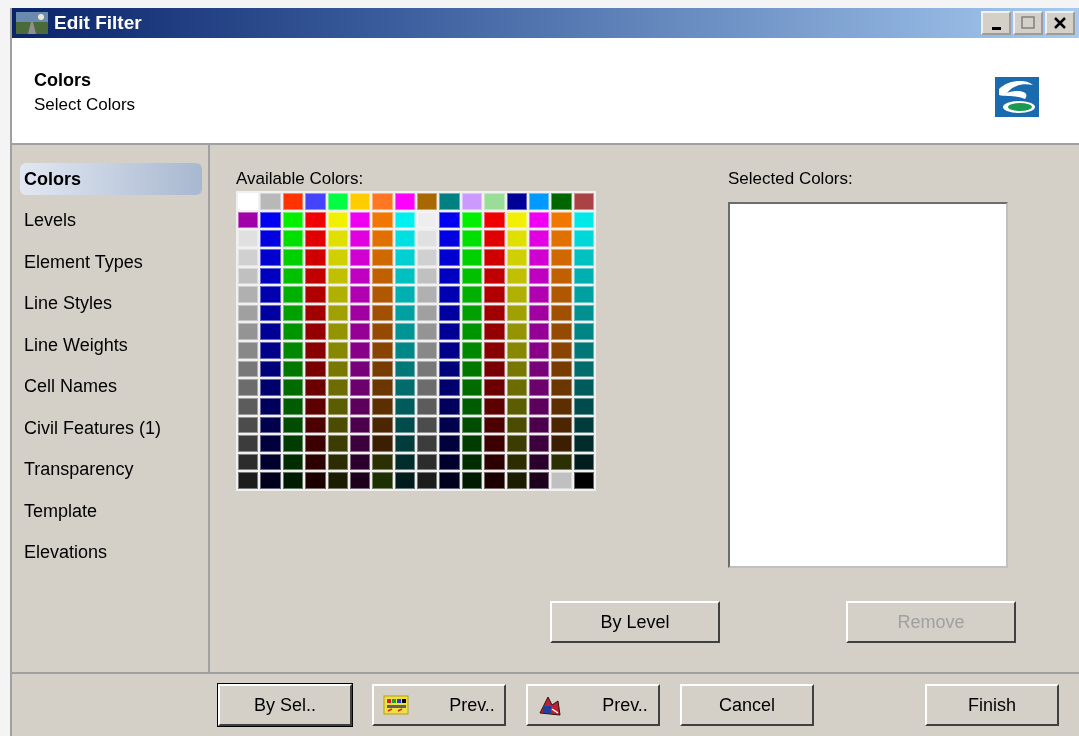  What do you see at coordinates (111, 303) in the screenshot?
I see `sidebar-item: Line Styles` at bounding box center [111, 303].